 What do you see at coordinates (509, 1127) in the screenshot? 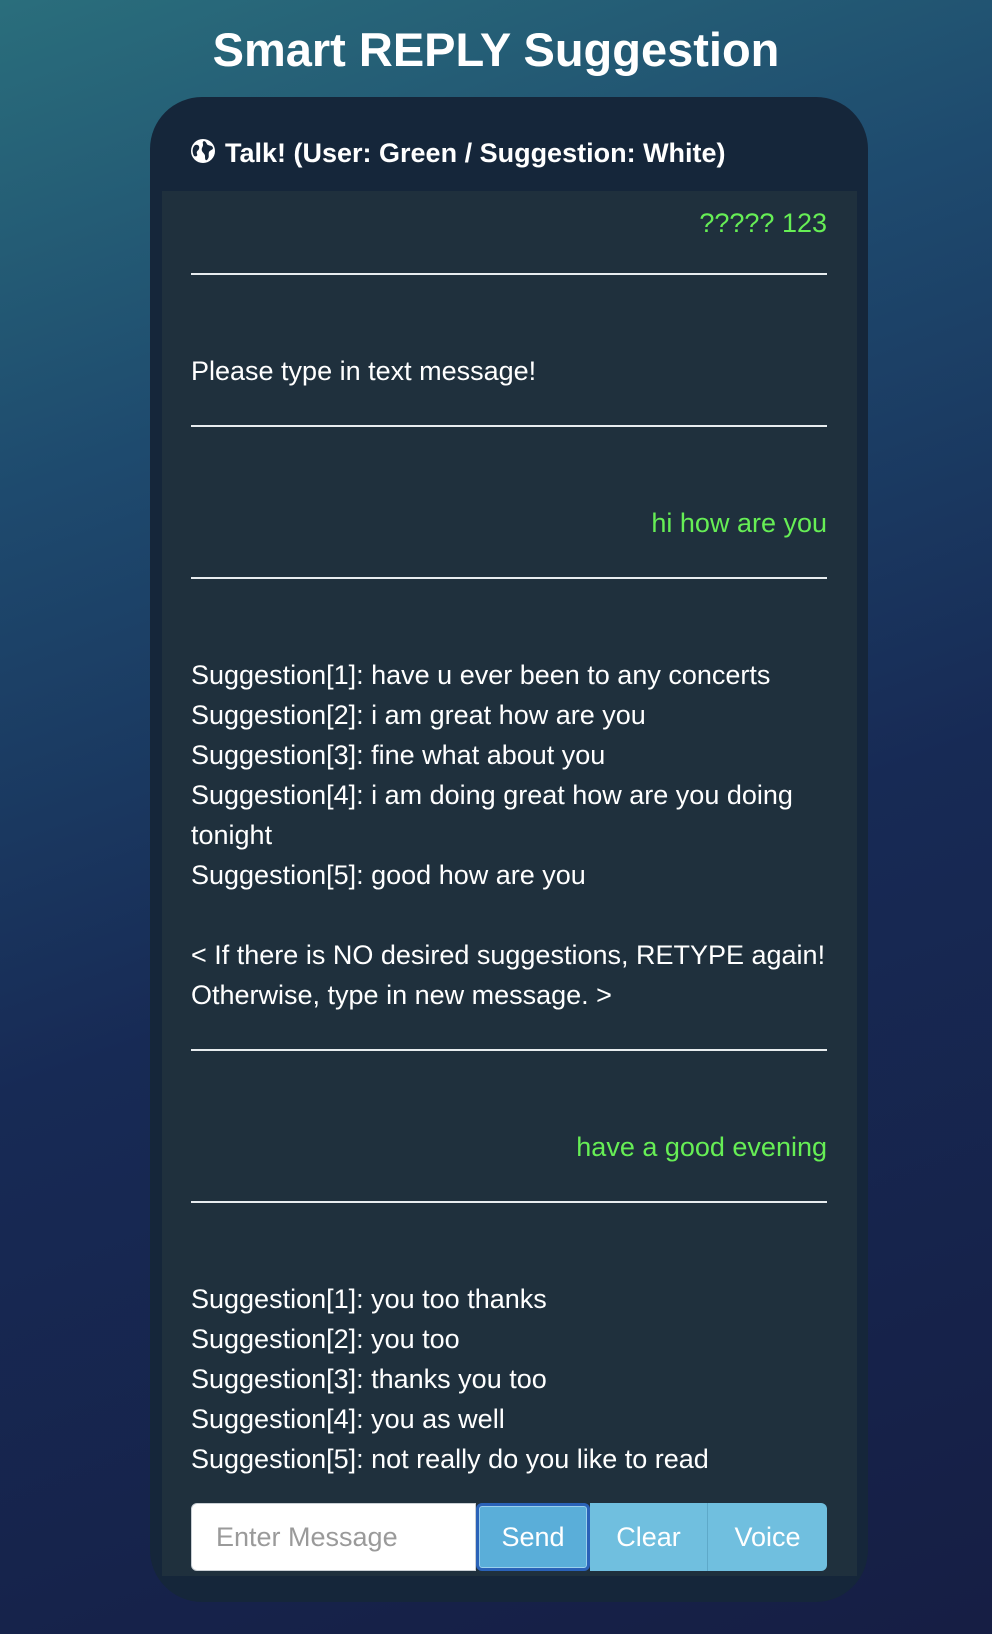
I see `user-message: have a good evening` at bounding box center [509, 1127].